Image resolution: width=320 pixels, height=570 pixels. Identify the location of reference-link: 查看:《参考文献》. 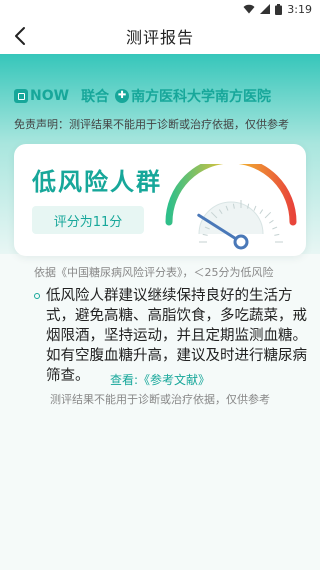
(160, 379).